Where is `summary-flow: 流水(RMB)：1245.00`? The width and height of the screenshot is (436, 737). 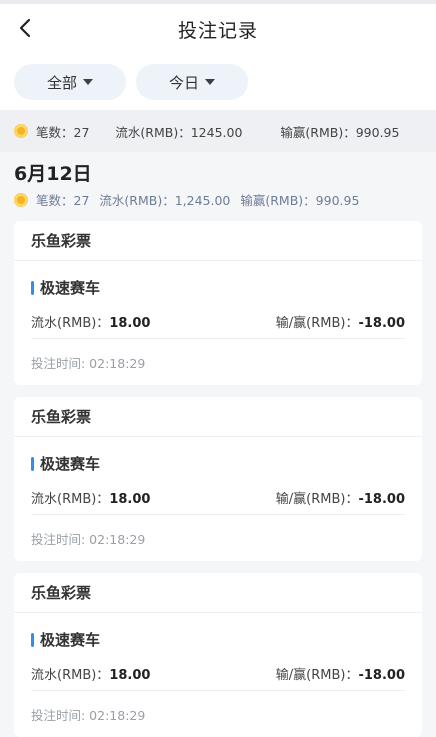
summary-flow: 流水(RMB)：1245.00 is located at coordinates (179, 132).